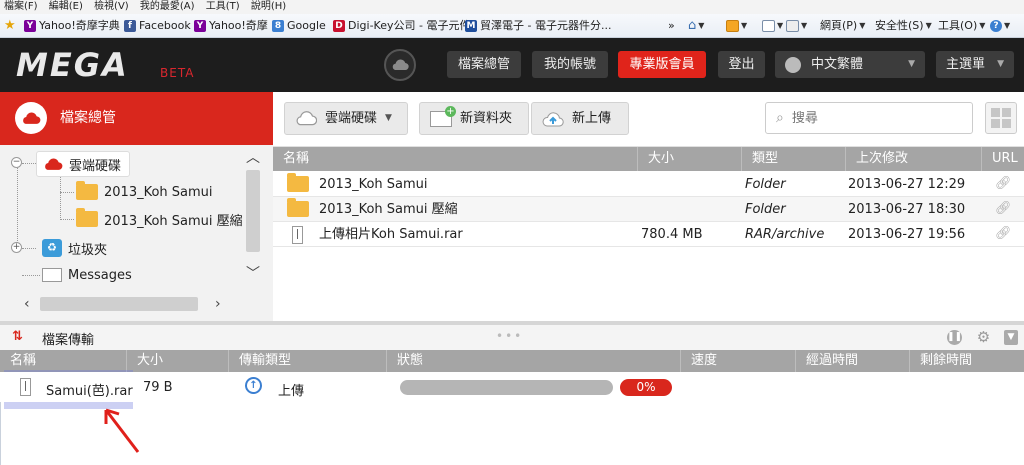  I want to click on tree-item-cloud-drive: 雲端硬碟, so click(83, 164).